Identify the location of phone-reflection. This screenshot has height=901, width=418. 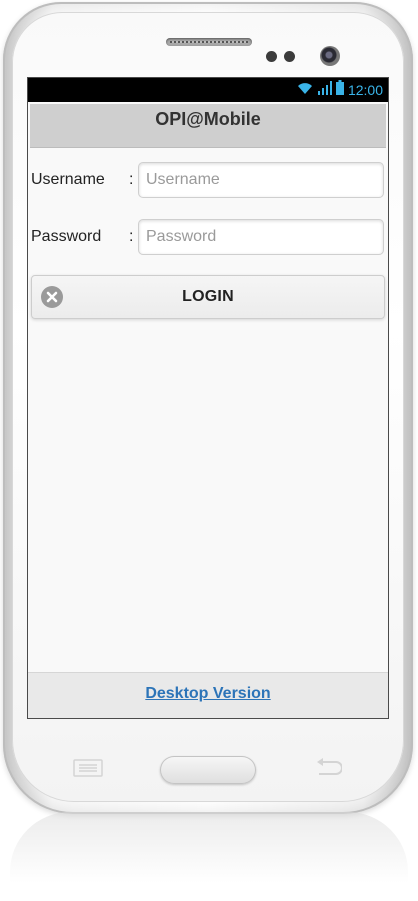
(209, 856).